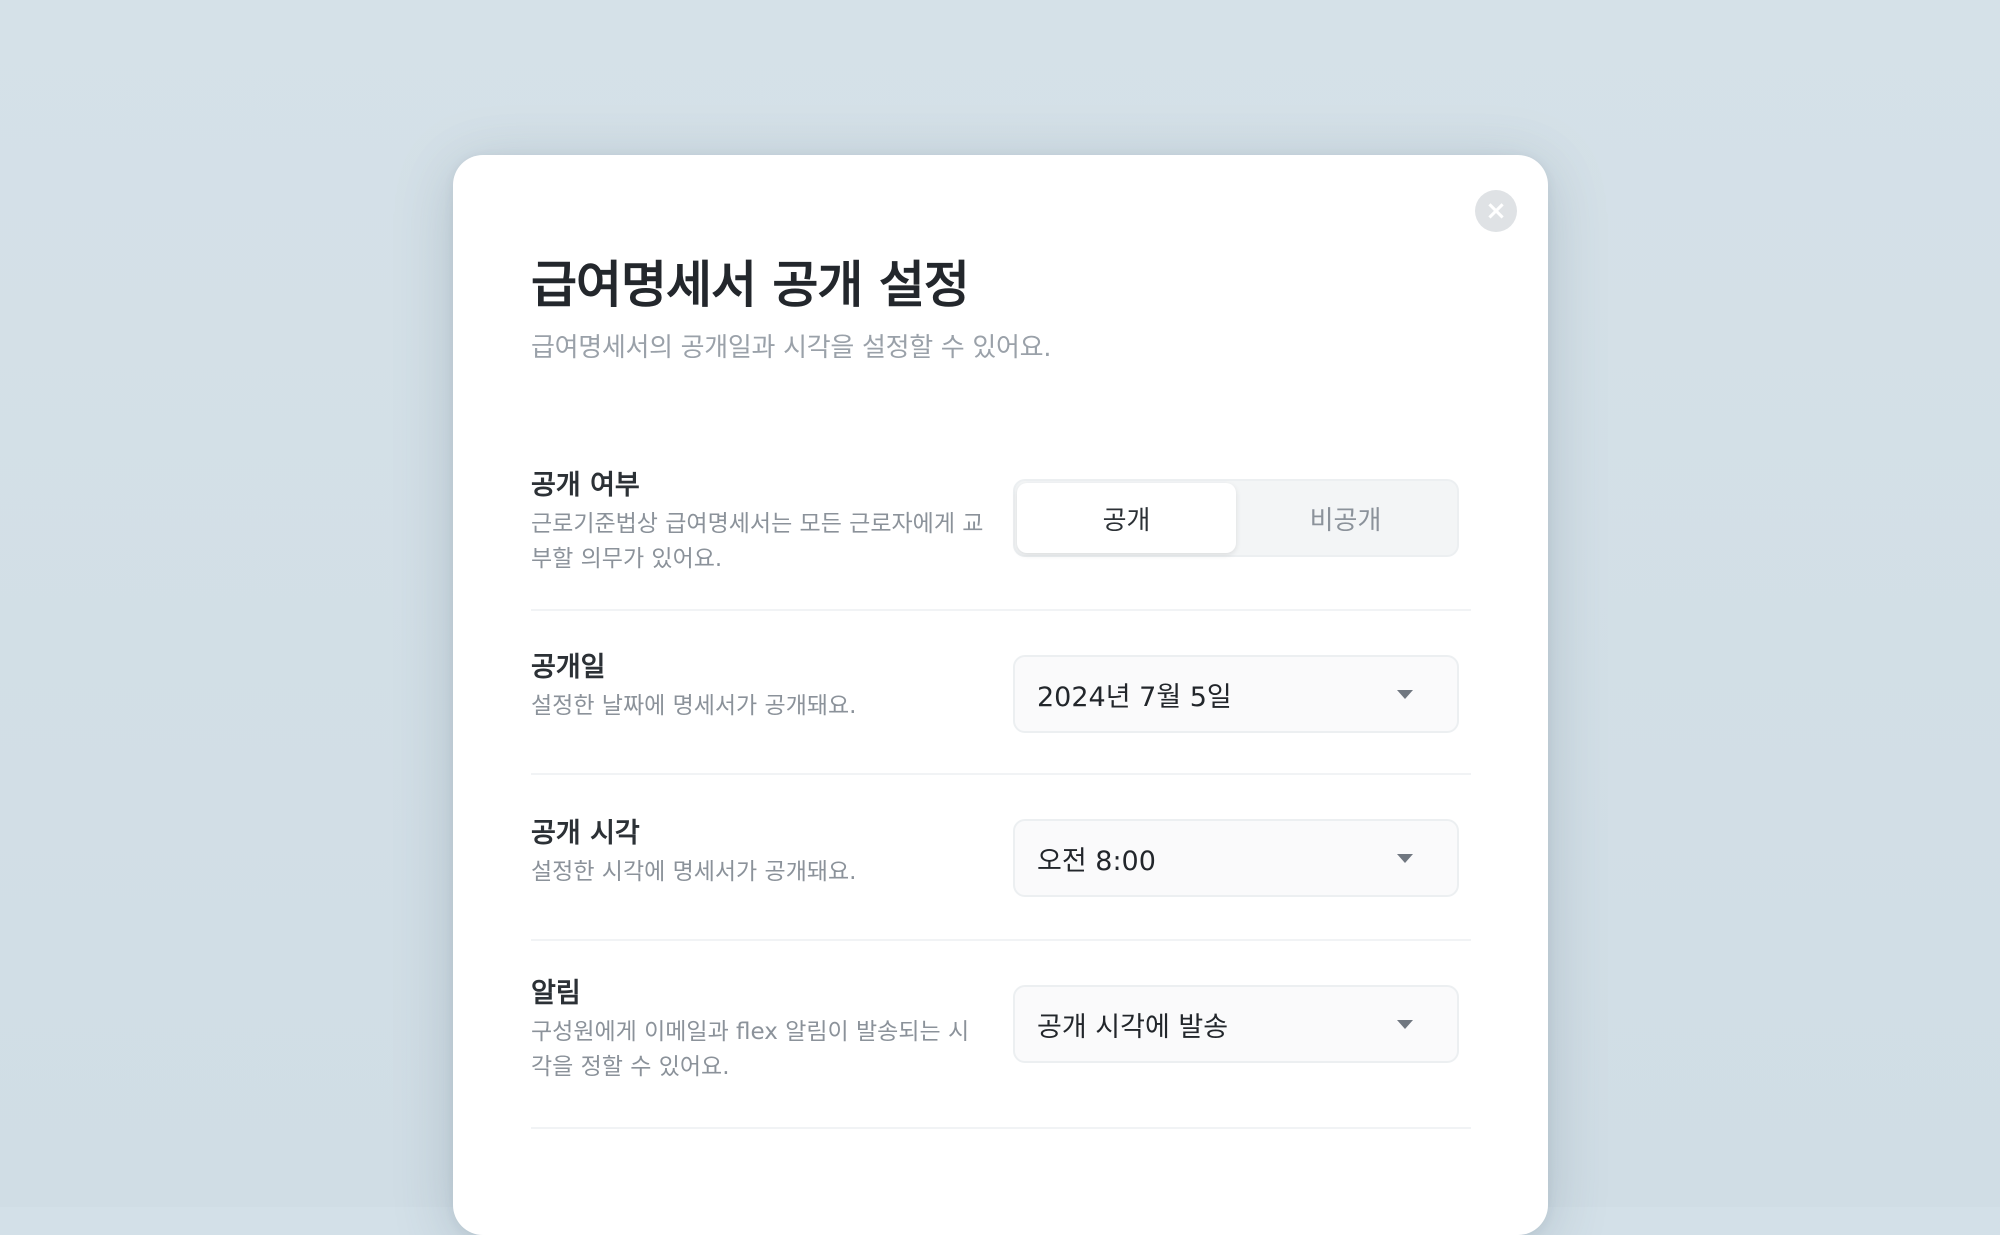  What do you see at coordinates (757, 541) in the screenshot?
I see `visibility-desc: 근로기준법상 급여명세서는 모든 근로자에게 교부할 의무가 있어요.` at bounding box center [757, 541].